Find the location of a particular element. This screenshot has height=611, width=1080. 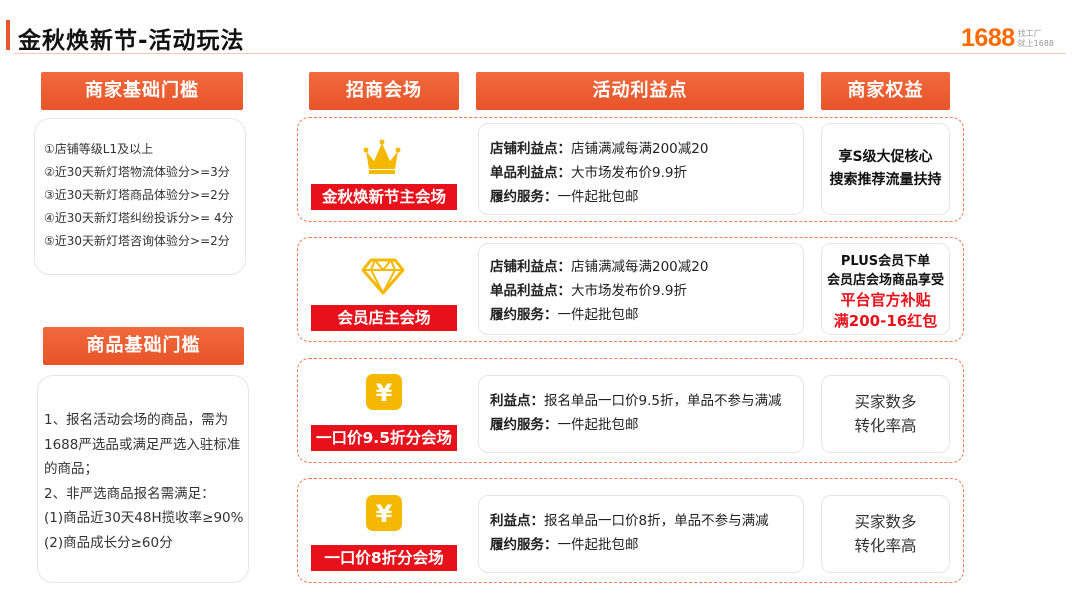

title-accent-bar is located at coordinates (8, 35).